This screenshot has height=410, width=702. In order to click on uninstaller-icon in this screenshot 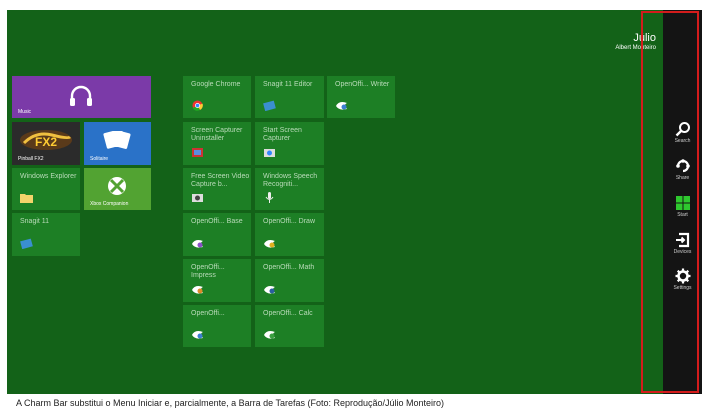, I will do `click(197, 152)`.